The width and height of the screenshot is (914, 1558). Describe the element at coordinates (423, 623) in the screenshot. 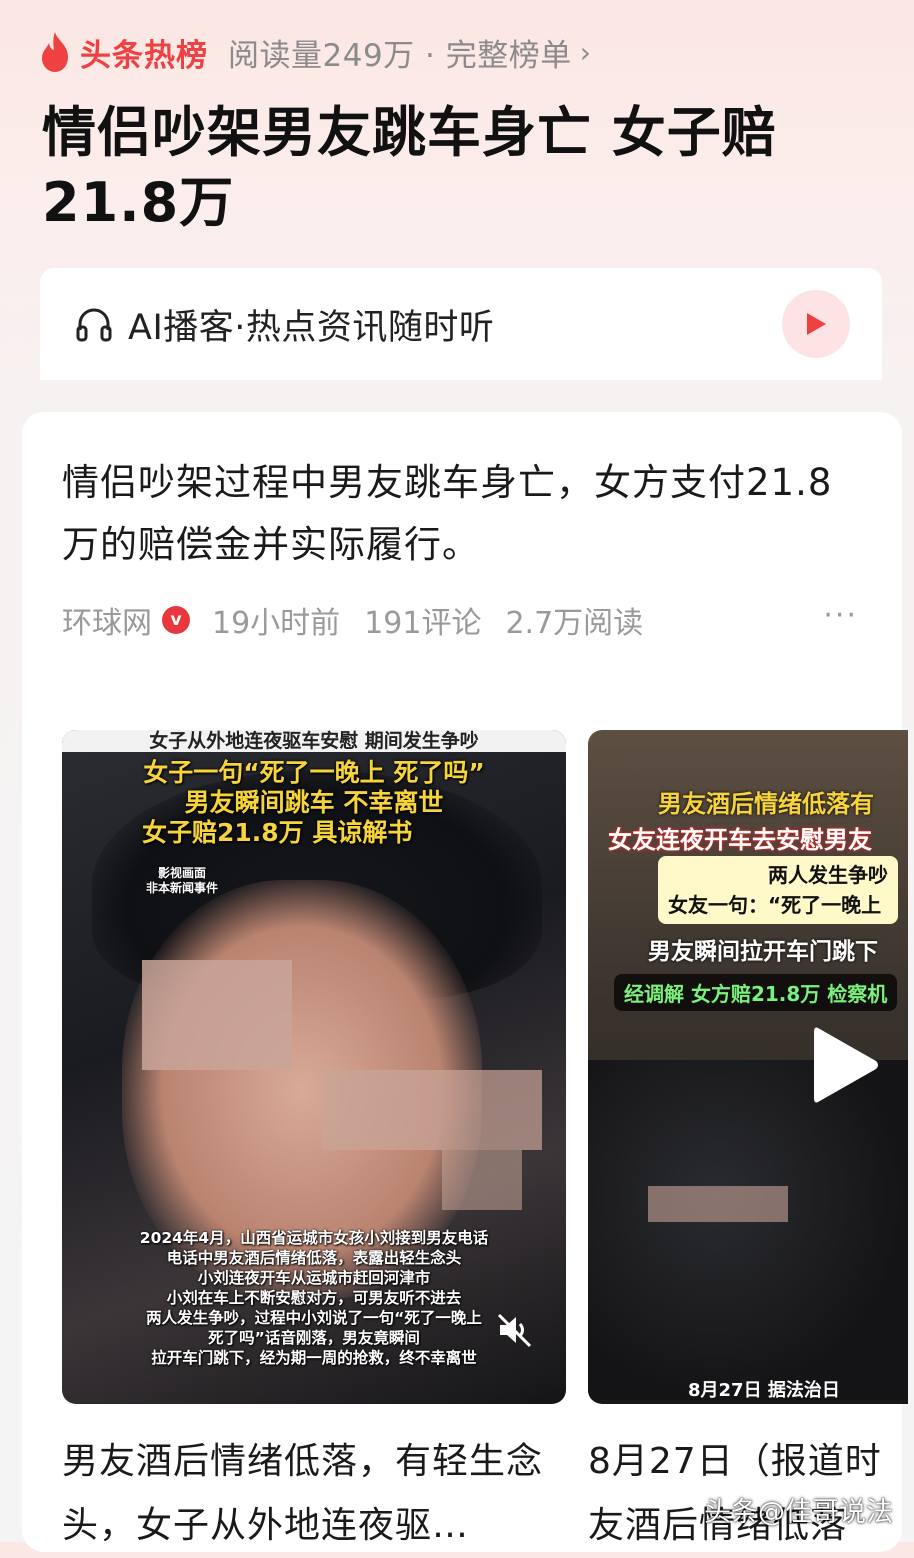

I see `comment-count: 191评论` at that location.